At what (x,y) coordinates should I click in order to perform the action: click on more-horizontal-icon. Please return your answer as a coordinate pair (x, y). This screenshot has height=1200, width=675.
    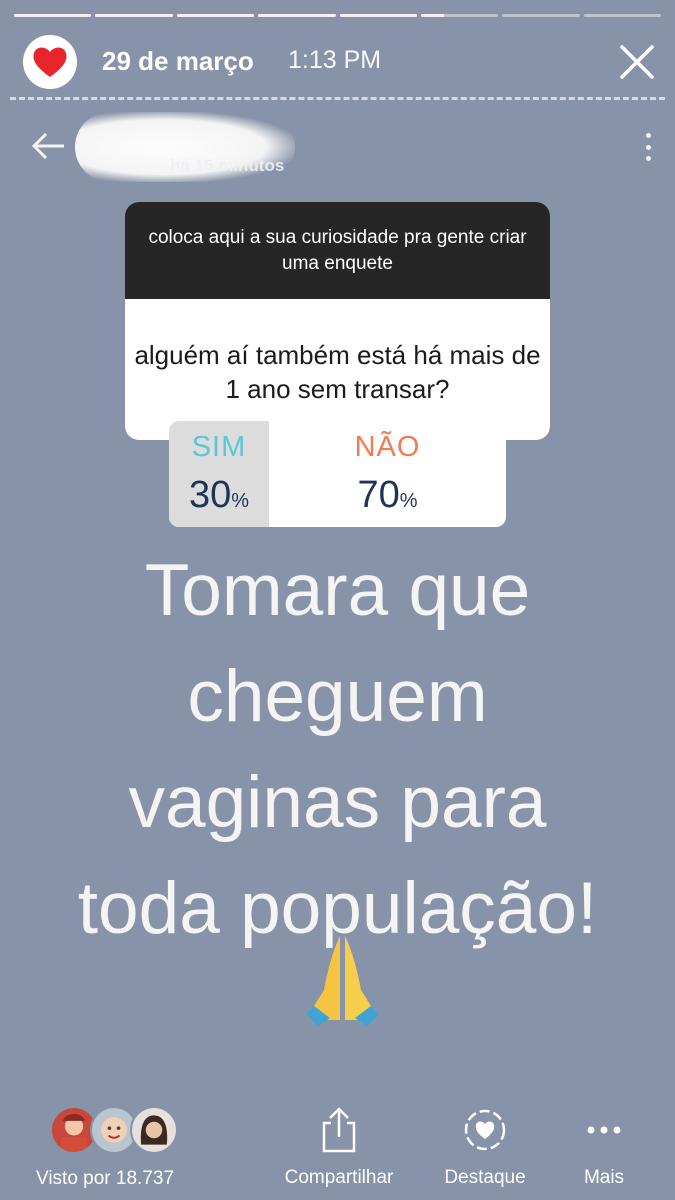
    Looking at the image, I should click on (604, 1130).